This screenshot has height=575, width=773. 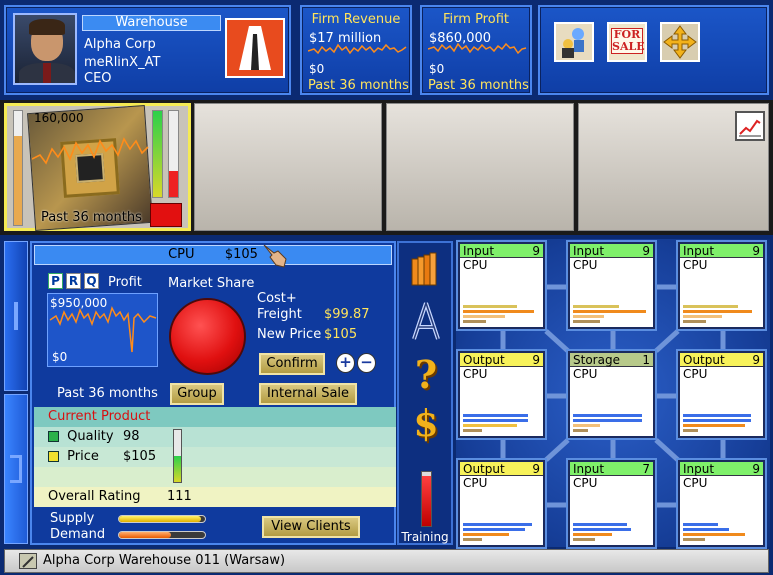 I want to click on profit-chart-zero: $0, so click(x=60, y=357).